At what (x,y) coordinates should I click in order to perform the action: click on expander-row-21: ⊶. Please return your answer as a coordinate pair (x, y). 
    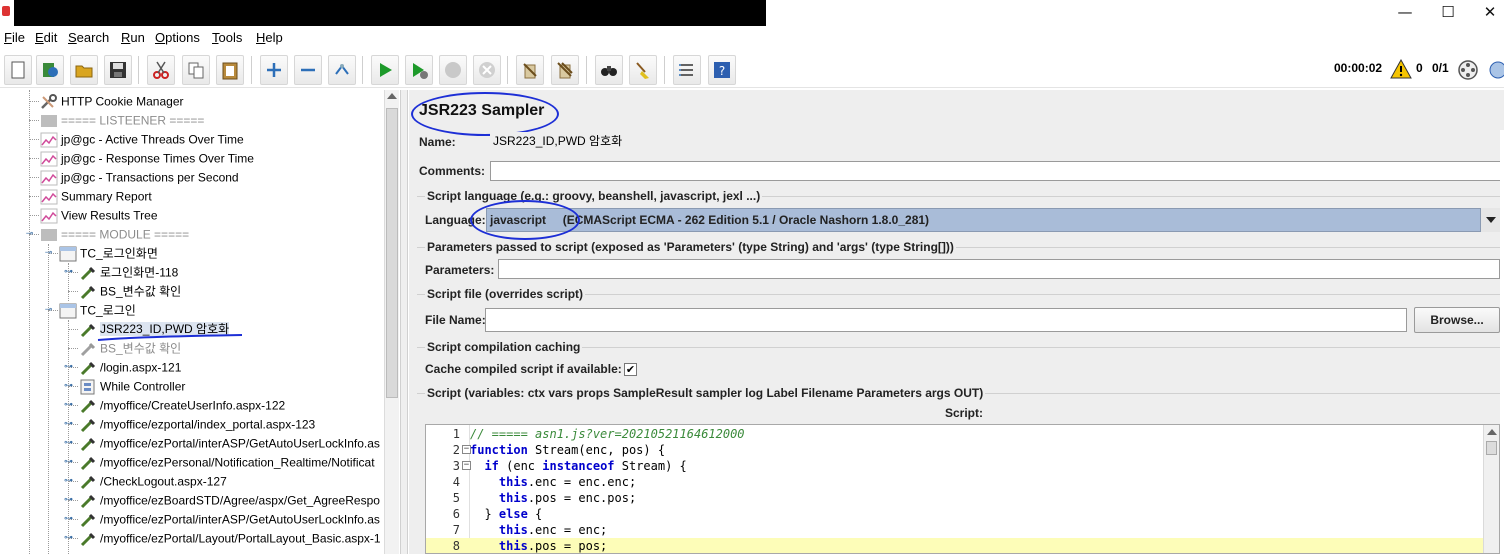
    Looking at the image, I should click on (68, 500).